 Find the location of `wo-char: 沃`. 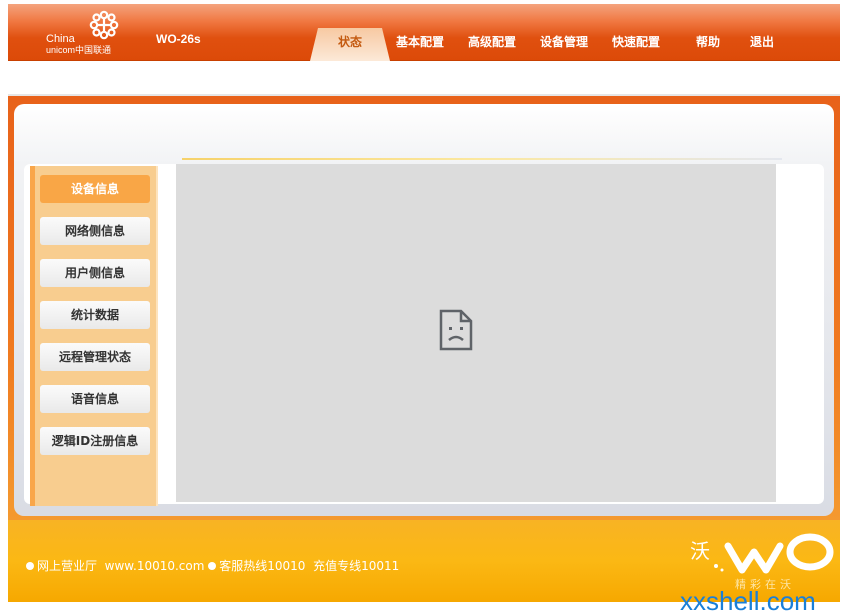

wo-char: 沃 is located at coordinates (700, 551).